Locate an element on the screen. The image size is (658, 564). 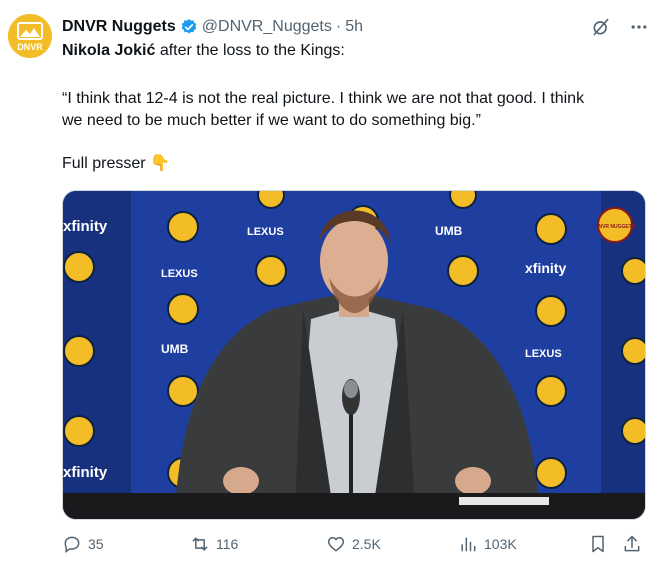
tweet-footer-line: Full presser 👇 is located at coordinates (116, 164).